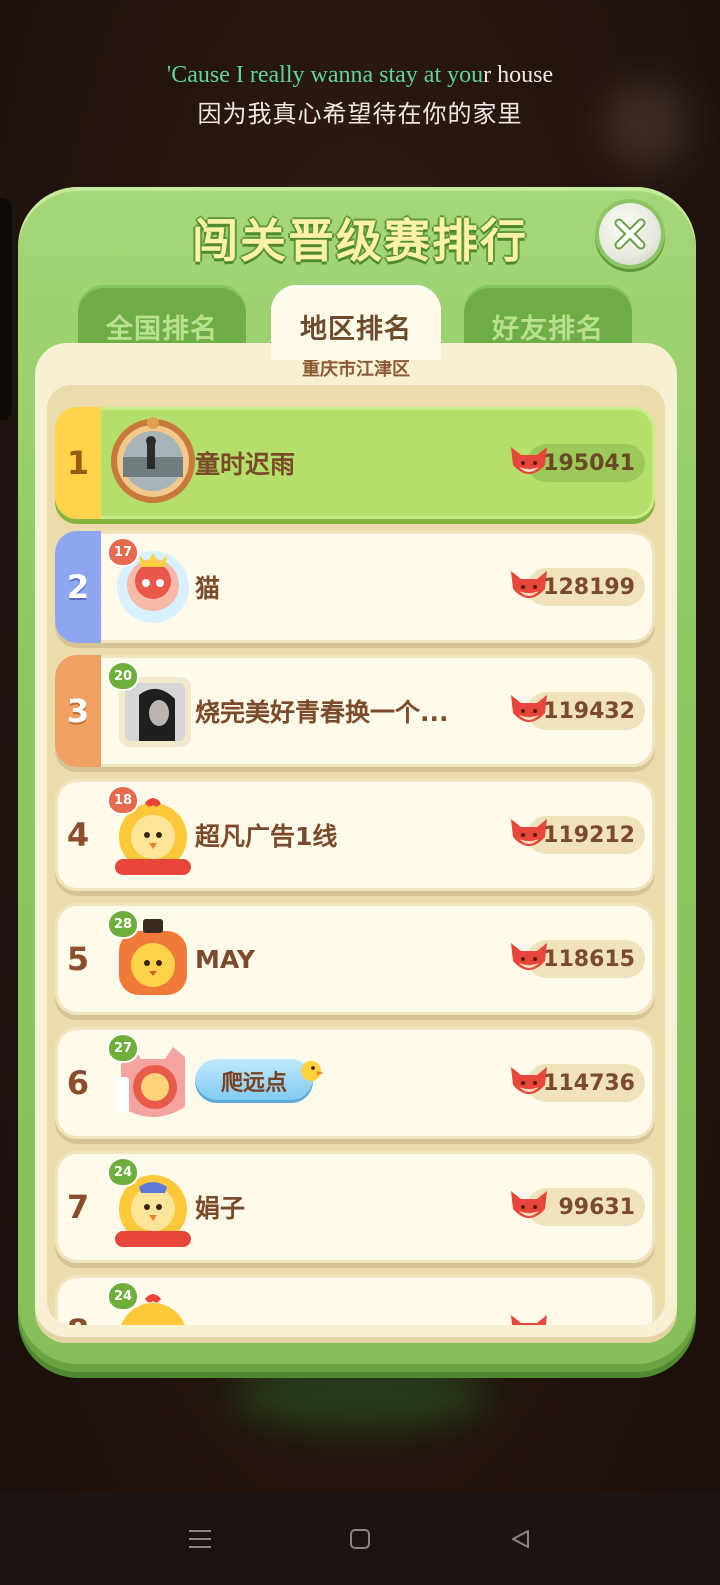  Describe the element at coordinates (78, 835) in the screenshot. I see `rank-number: 4` at that location.